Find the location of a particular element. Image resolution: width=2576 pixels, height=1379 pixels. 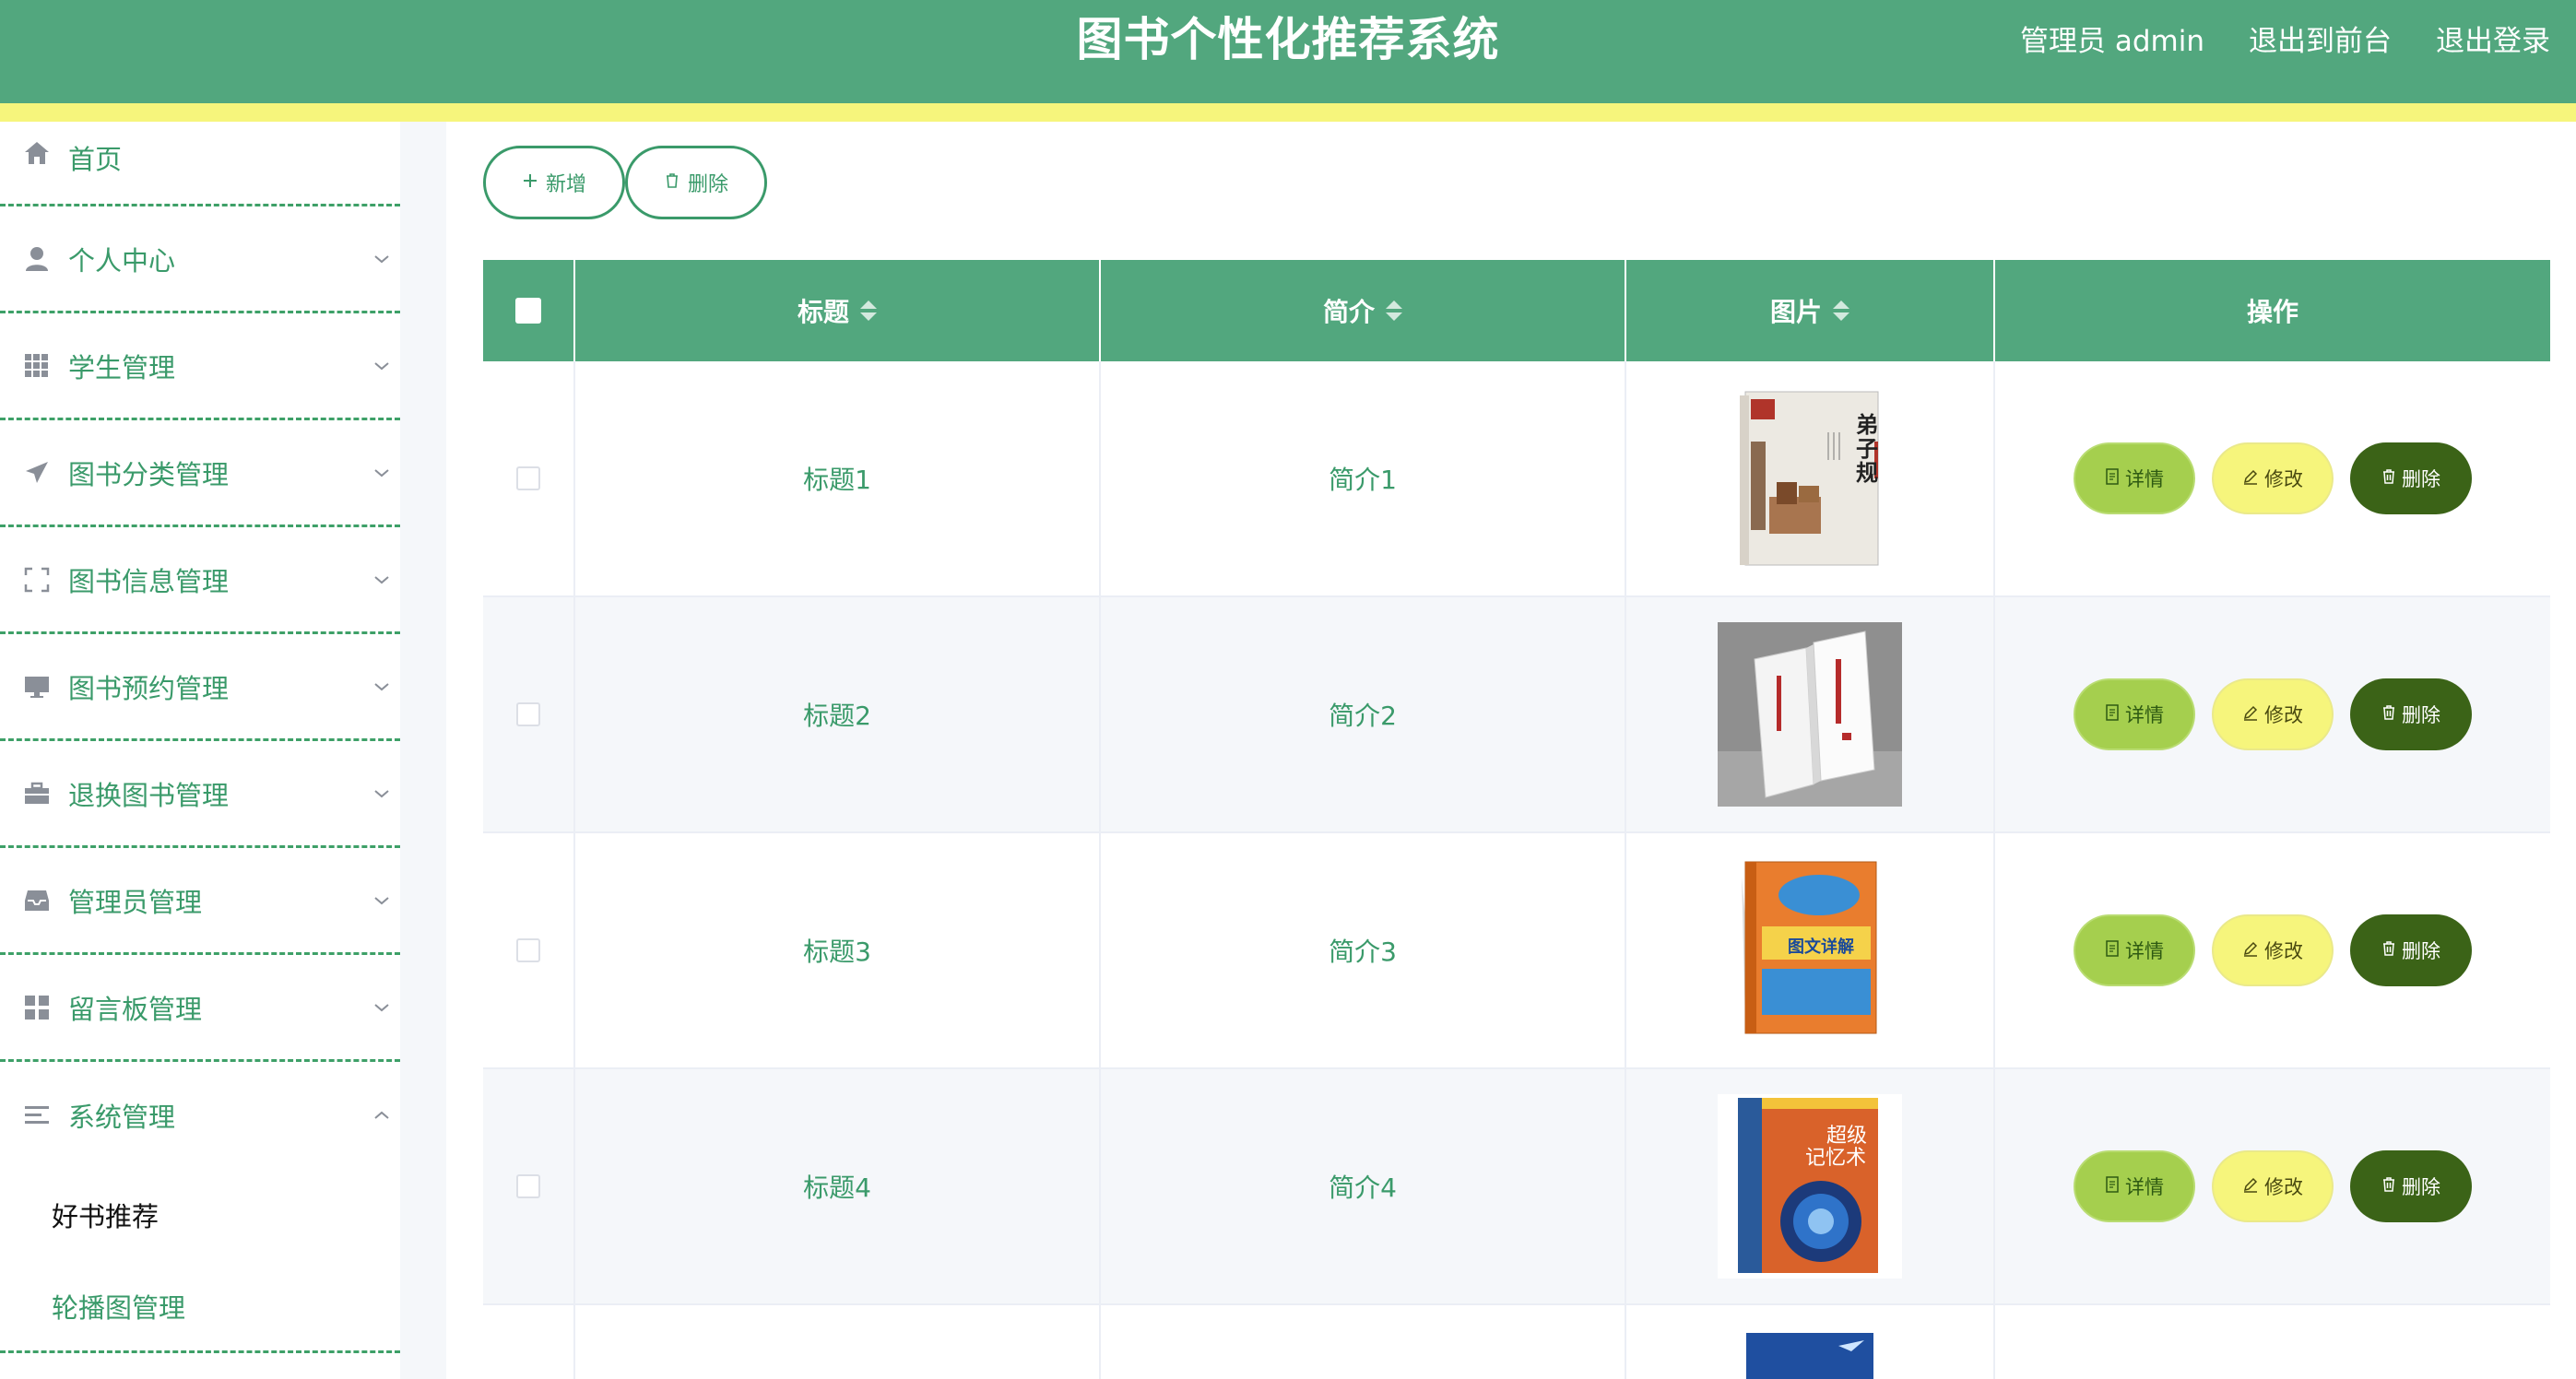

column-header-label: 操作 is located at coordinates (2272, 312).